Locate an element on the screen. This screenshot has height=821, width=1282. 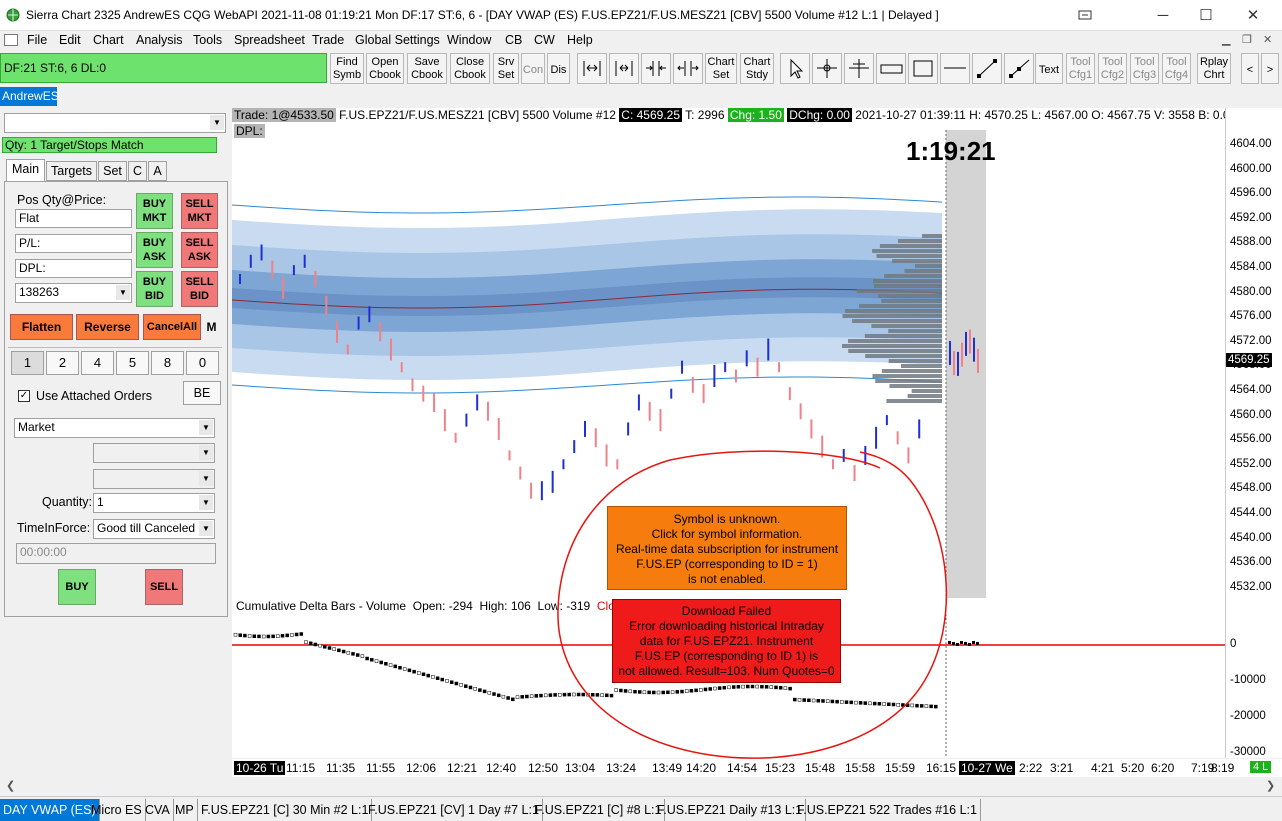
volume-profile-bar is located at coordinates (907, 376).